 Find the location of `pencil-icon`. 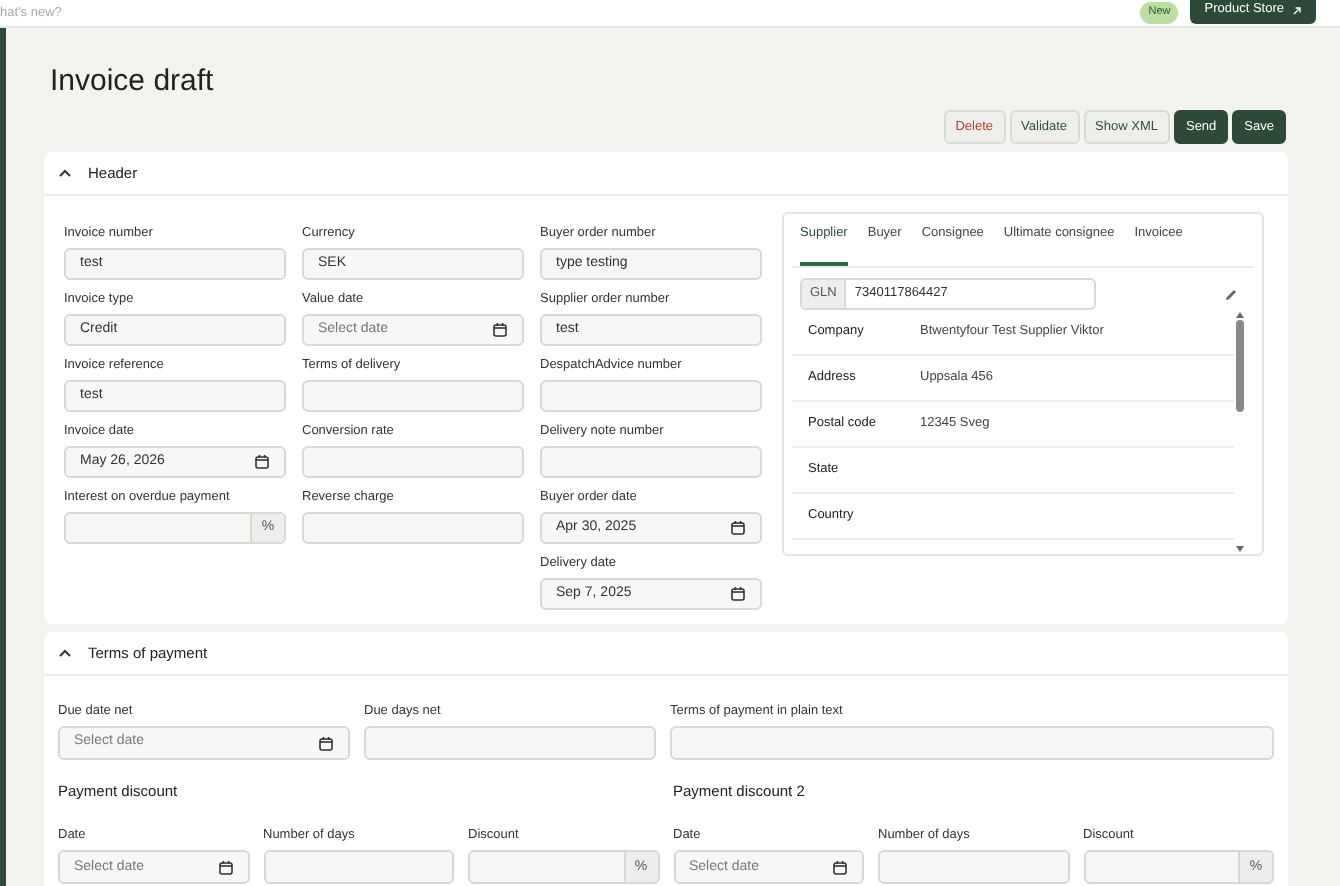

pencil-icon is located at coordinates (1231, 294).